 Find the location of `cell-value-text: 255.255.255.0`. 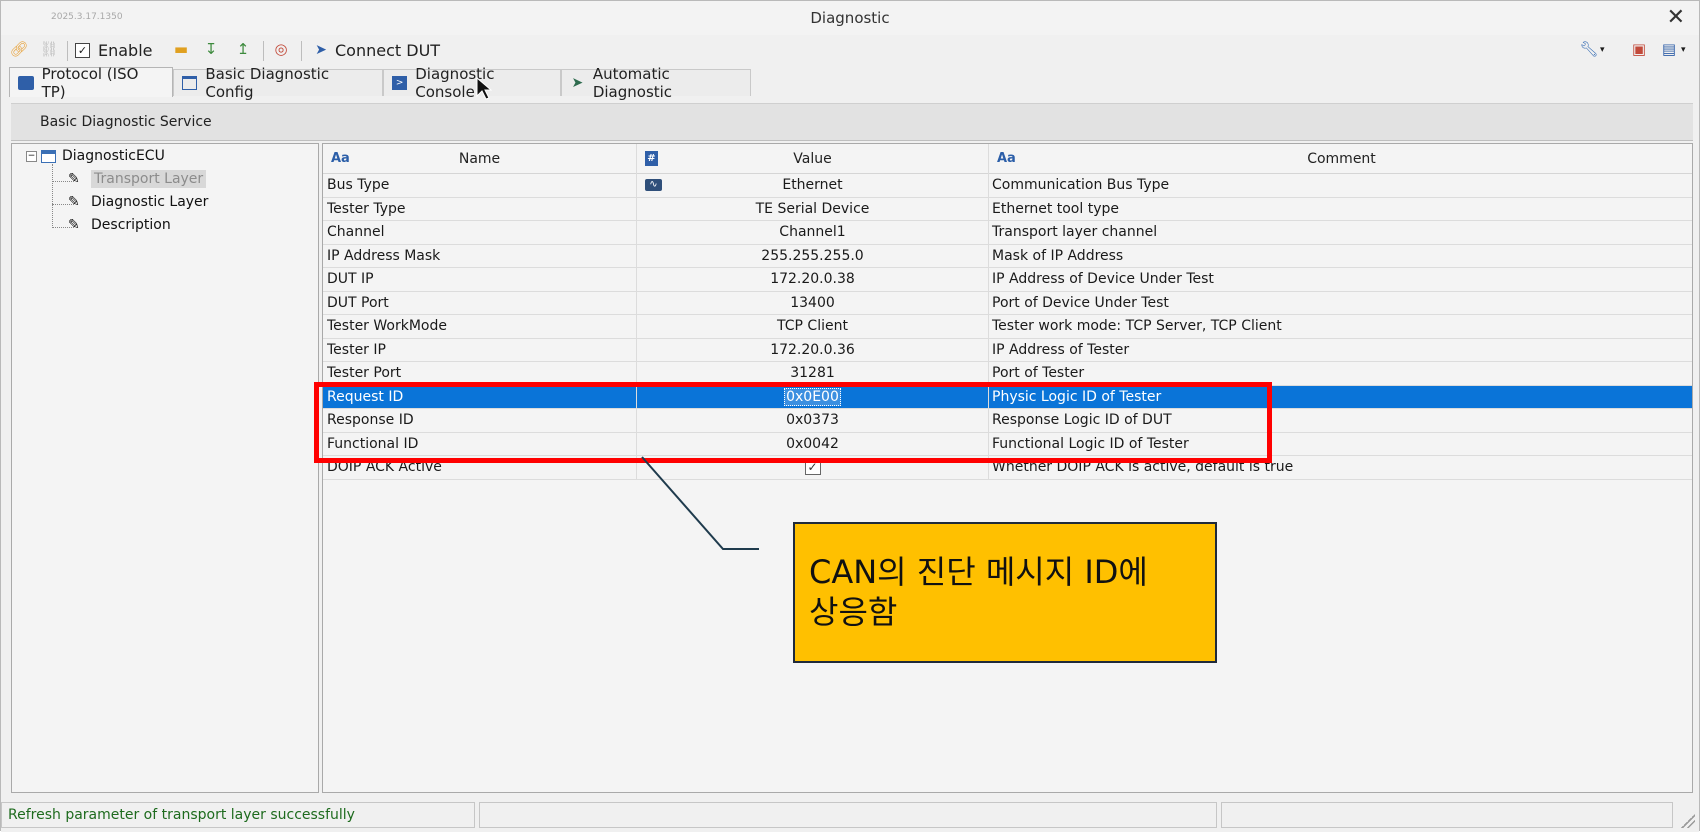

cell-value-text: 255.255.255.0 is located at coordinates (812, 255).